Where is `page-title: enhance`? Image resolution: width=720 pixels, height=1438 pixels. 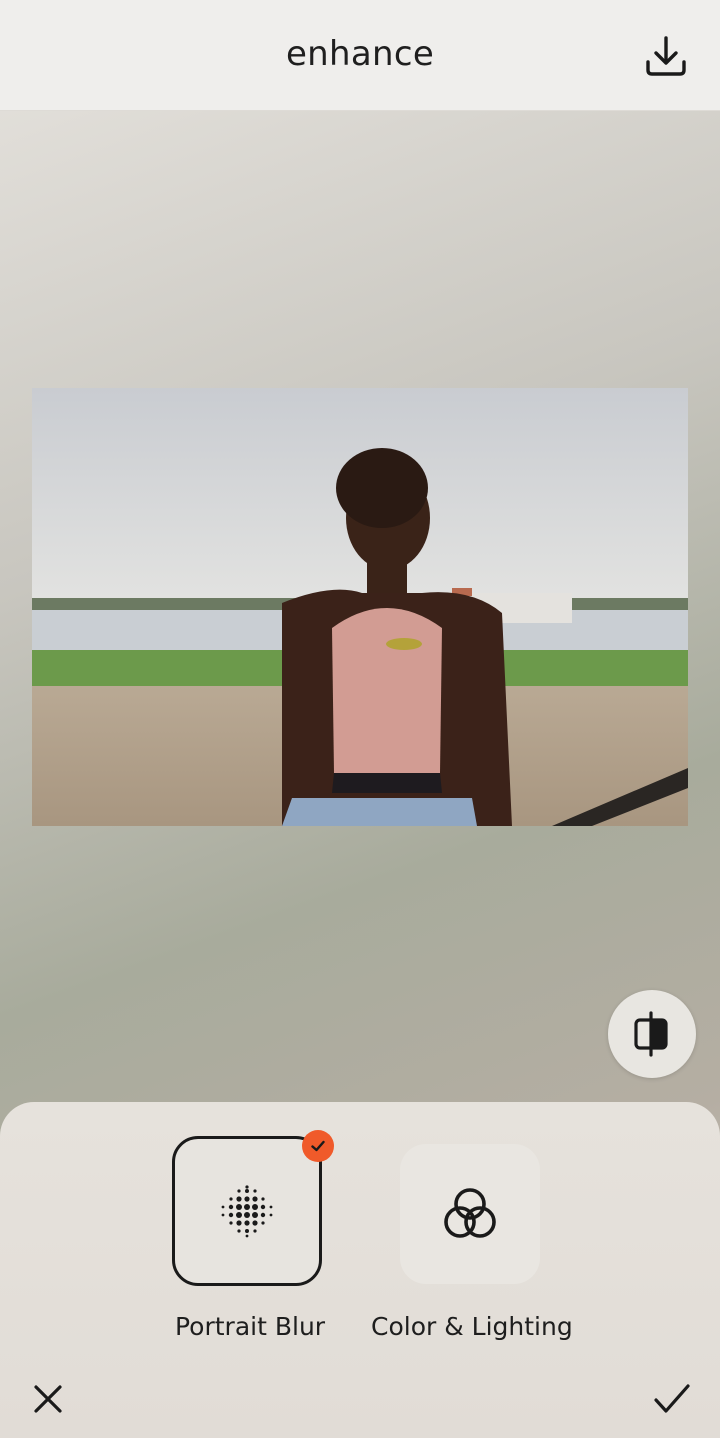 page-title: enhance is located at coordinates (360, 54).